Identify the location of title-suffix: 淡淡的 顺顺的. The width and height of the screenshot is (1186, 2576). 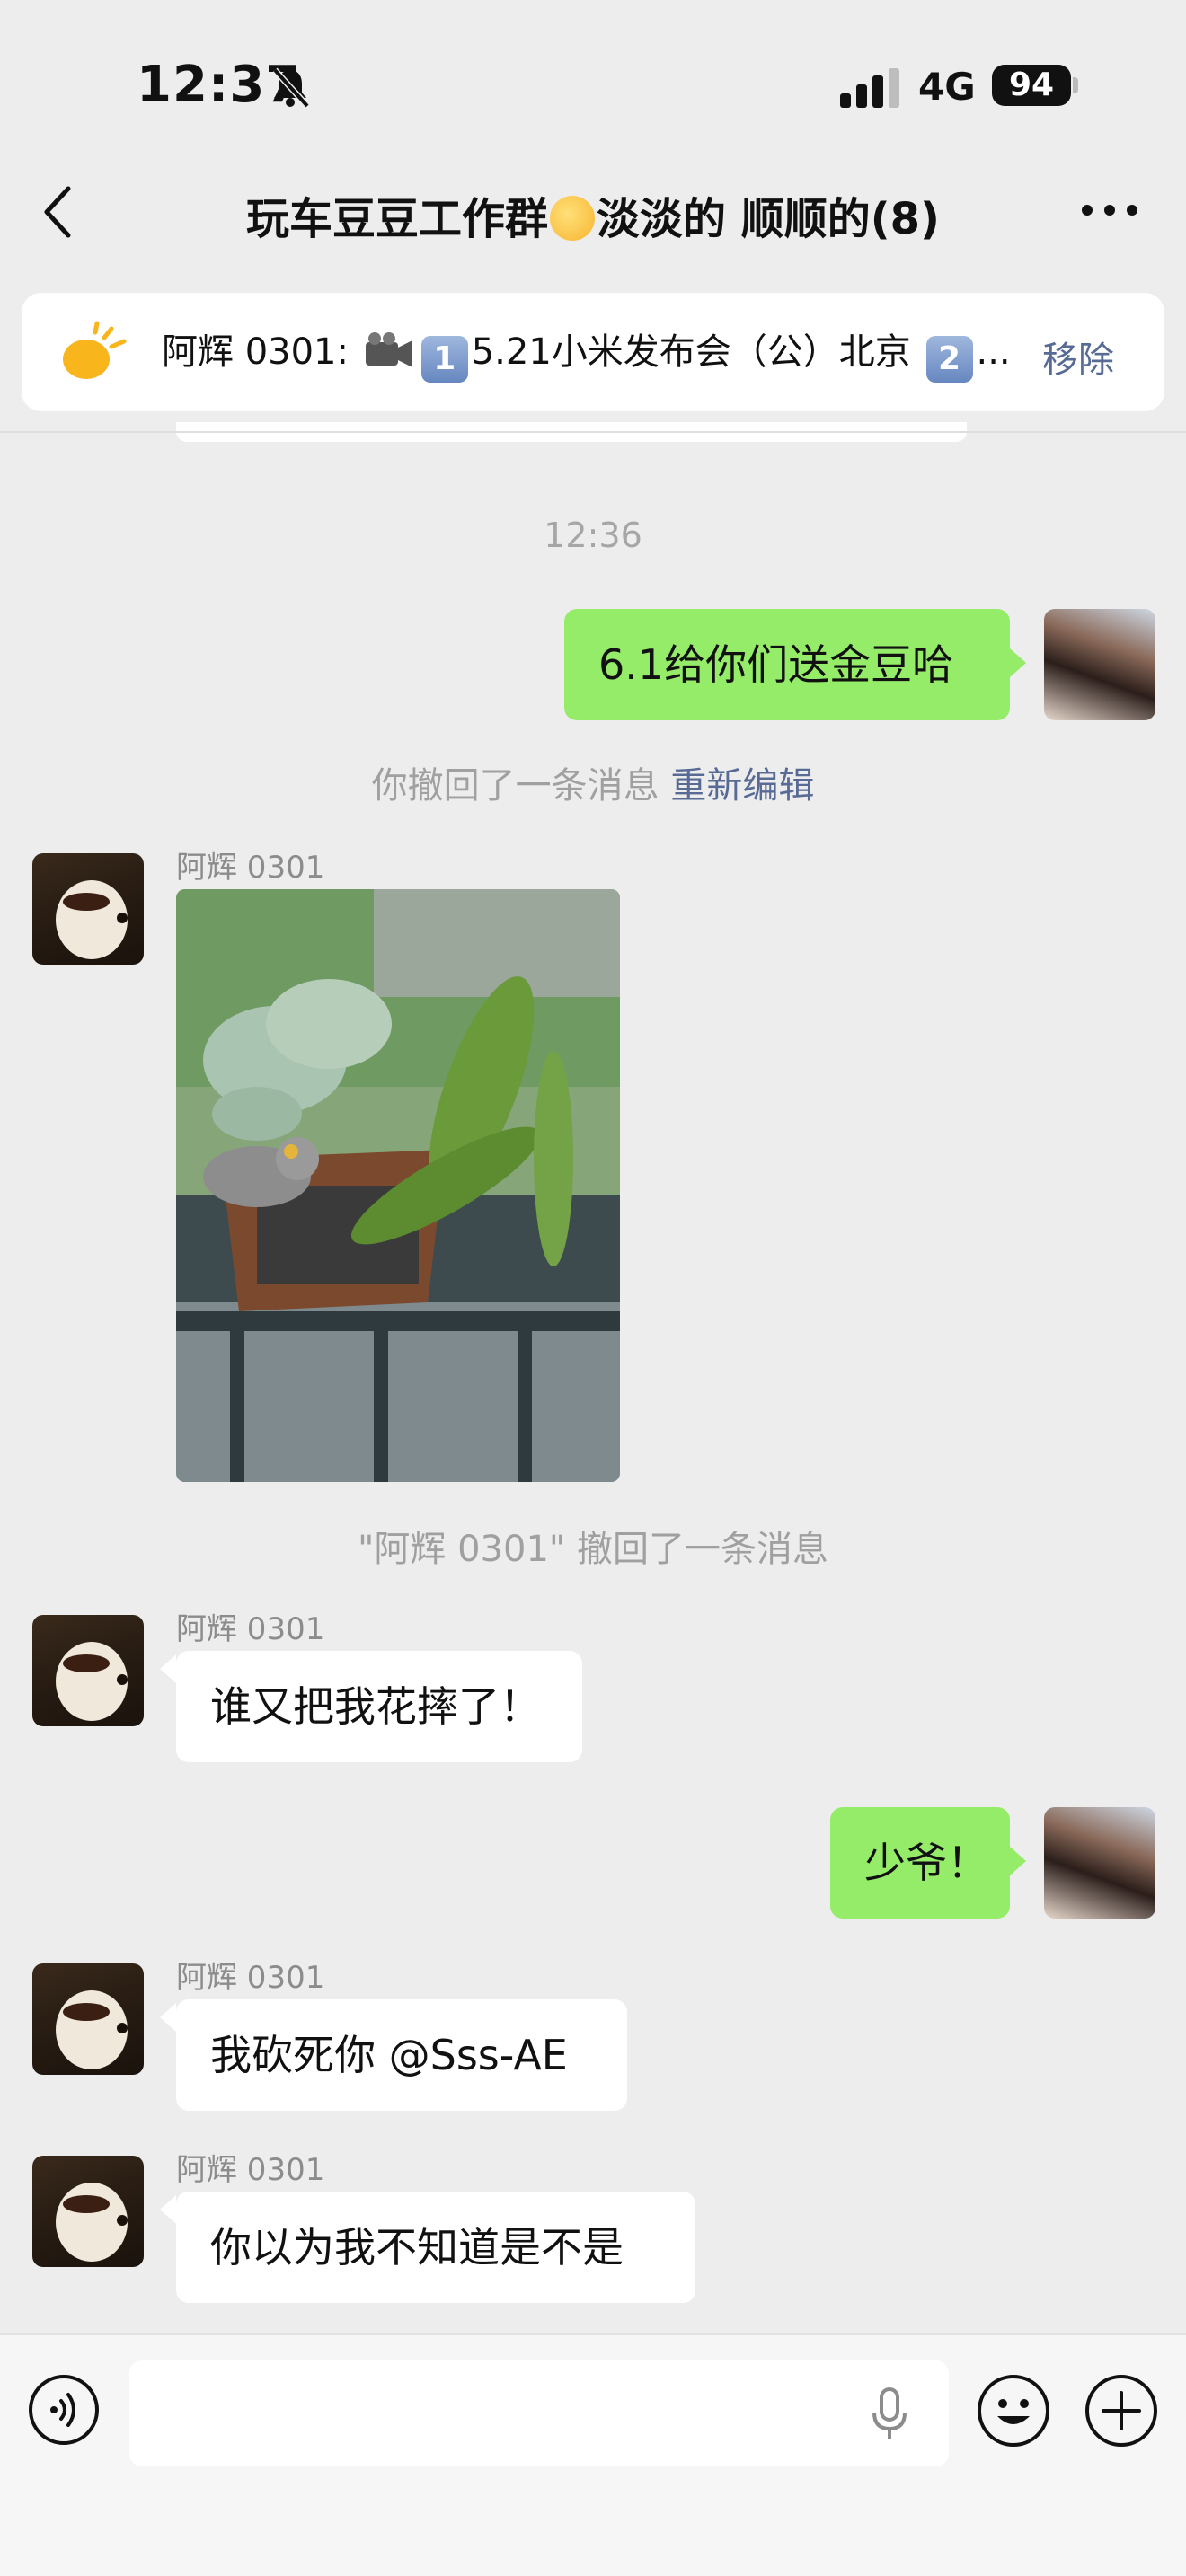
(734, 219).